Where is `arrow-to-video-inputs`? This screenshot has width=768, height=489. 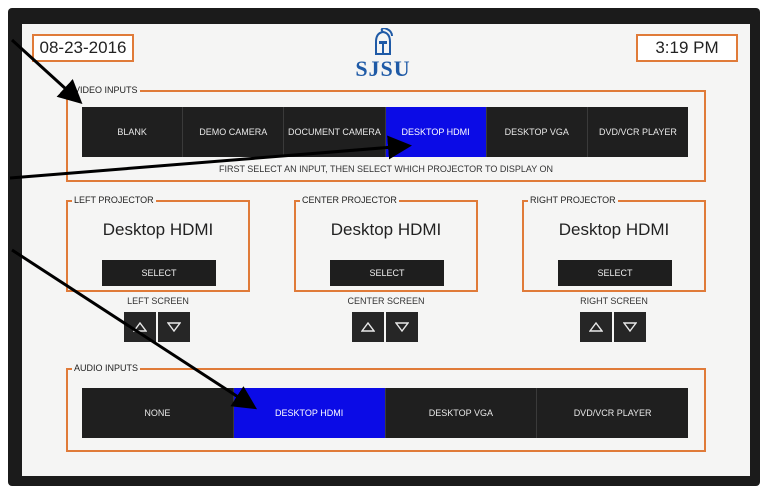 arrow-to-video-inputs is located at coordinates (46, 71).